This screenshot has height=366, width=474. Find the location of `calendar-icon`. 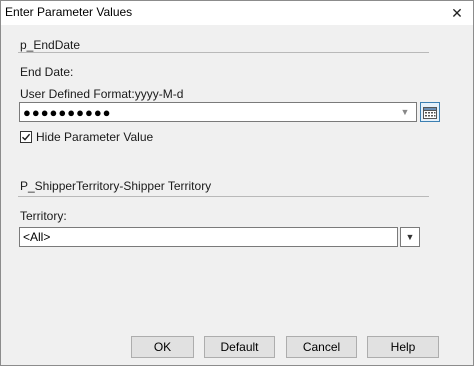

calendar-icon is located at coordinates (430, 112).